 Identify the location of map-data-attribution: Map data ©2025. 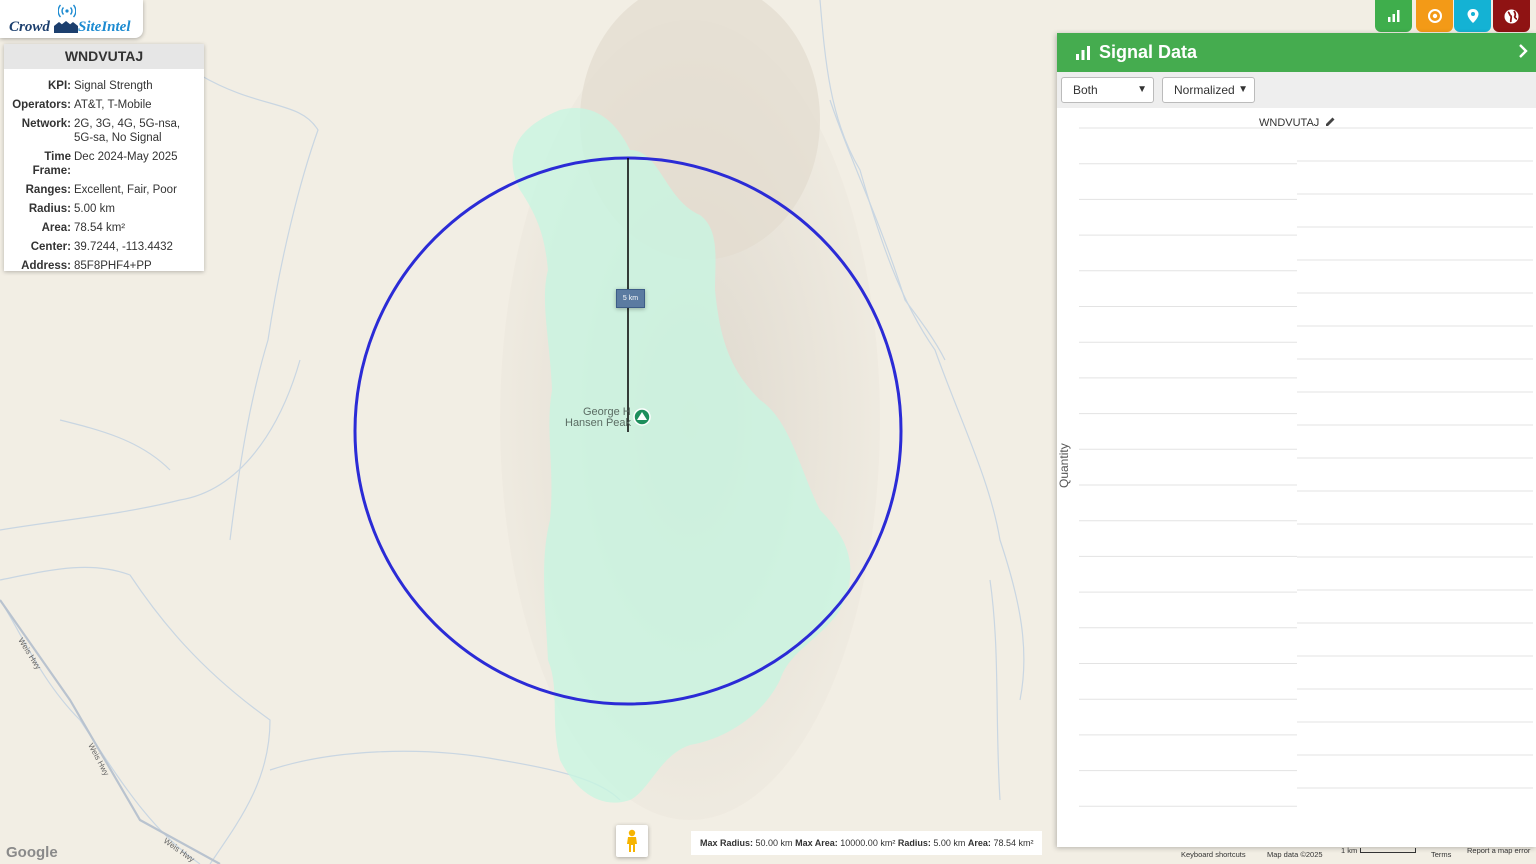
(1295, 854).